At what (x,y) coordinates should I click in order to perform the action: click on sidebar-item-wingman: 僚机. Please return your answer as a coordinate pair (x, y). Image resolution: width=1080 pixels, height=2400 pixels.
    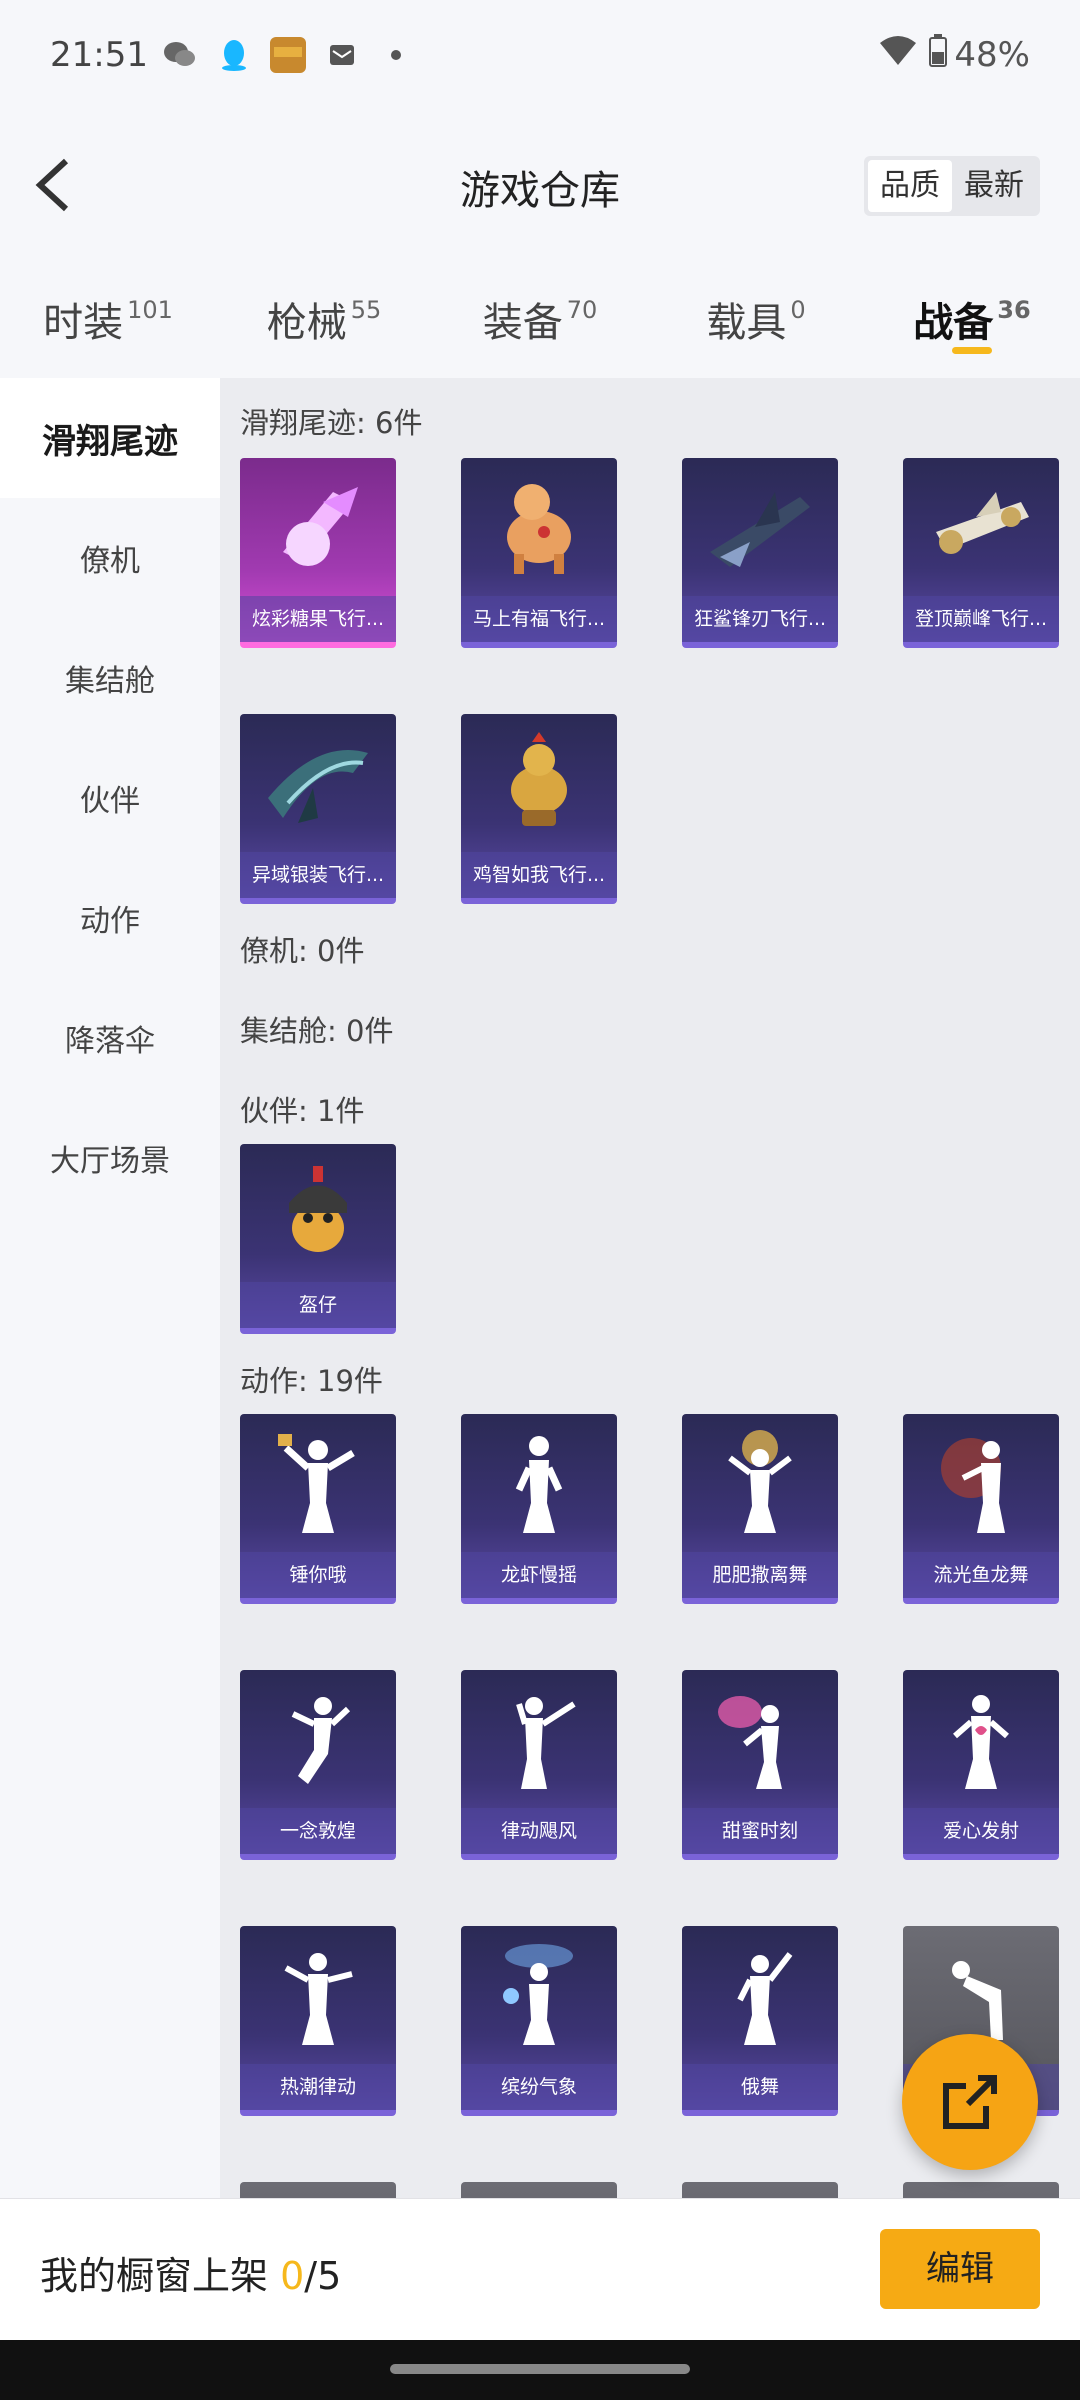
    Looking at the image, I should click on (110, 558).